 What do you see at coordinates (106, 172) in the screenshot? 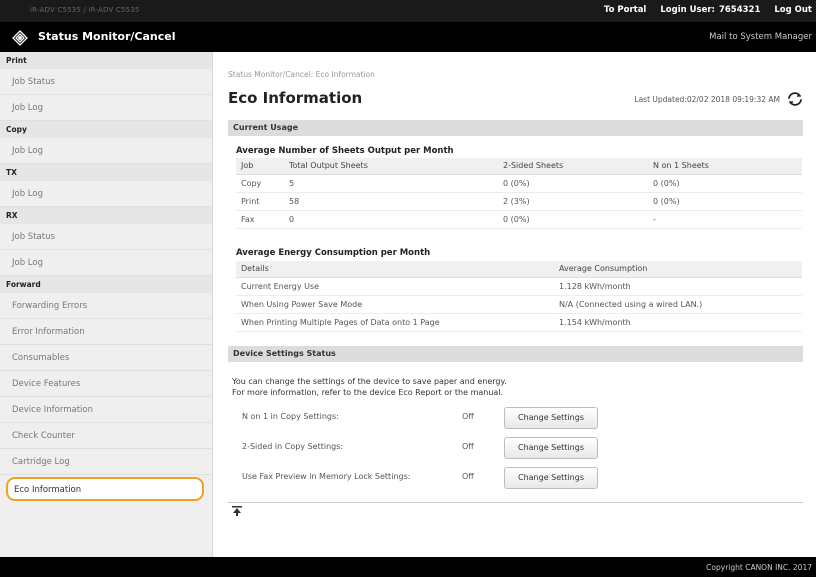
I see `sidebar-category-tx: TX` at bounding box center [106, 172].